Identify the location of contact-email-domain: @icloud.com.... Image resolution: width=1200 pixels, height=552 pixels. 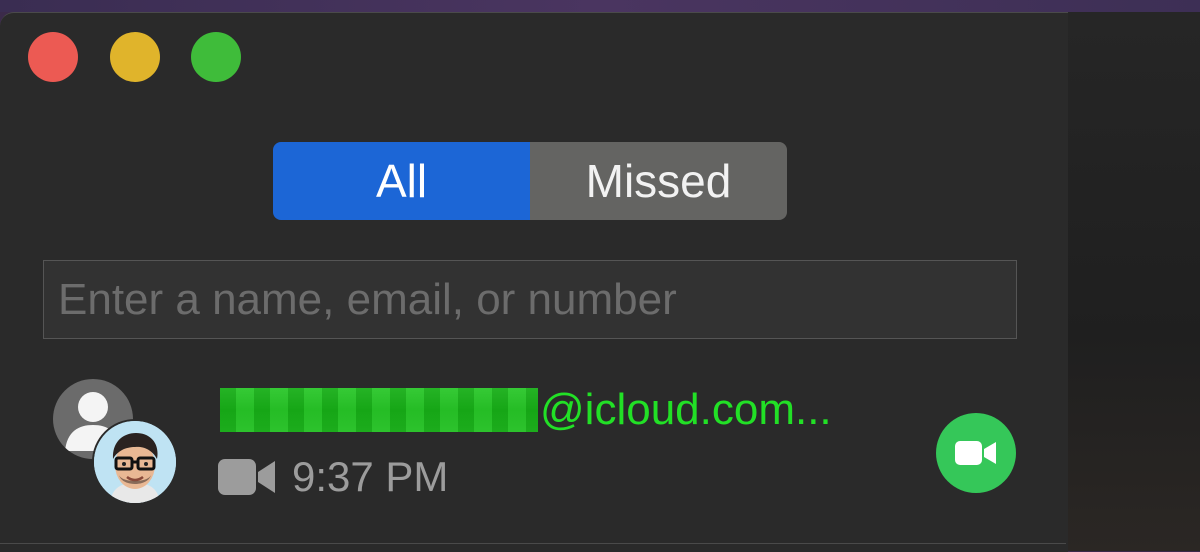
(686, 409).